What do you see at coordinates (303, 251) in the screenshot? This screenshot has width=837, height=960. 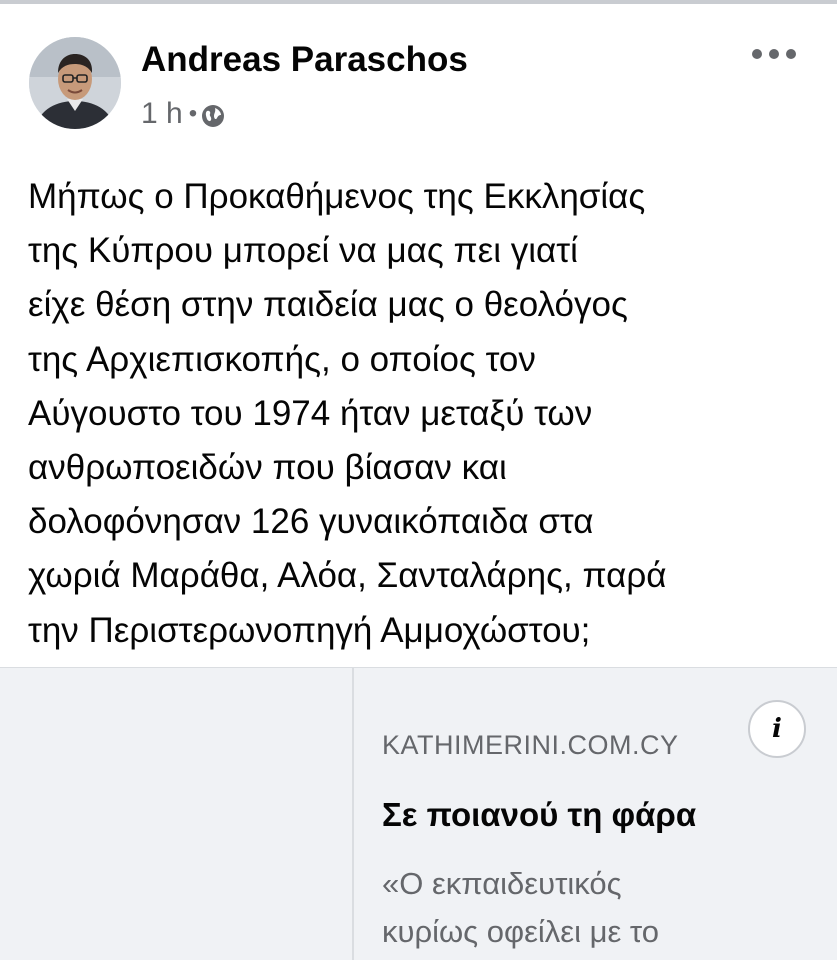 I see `post-text-line: της Κύπρου μπορεί να μας πει γιατί` at bounding box center [303, 251].